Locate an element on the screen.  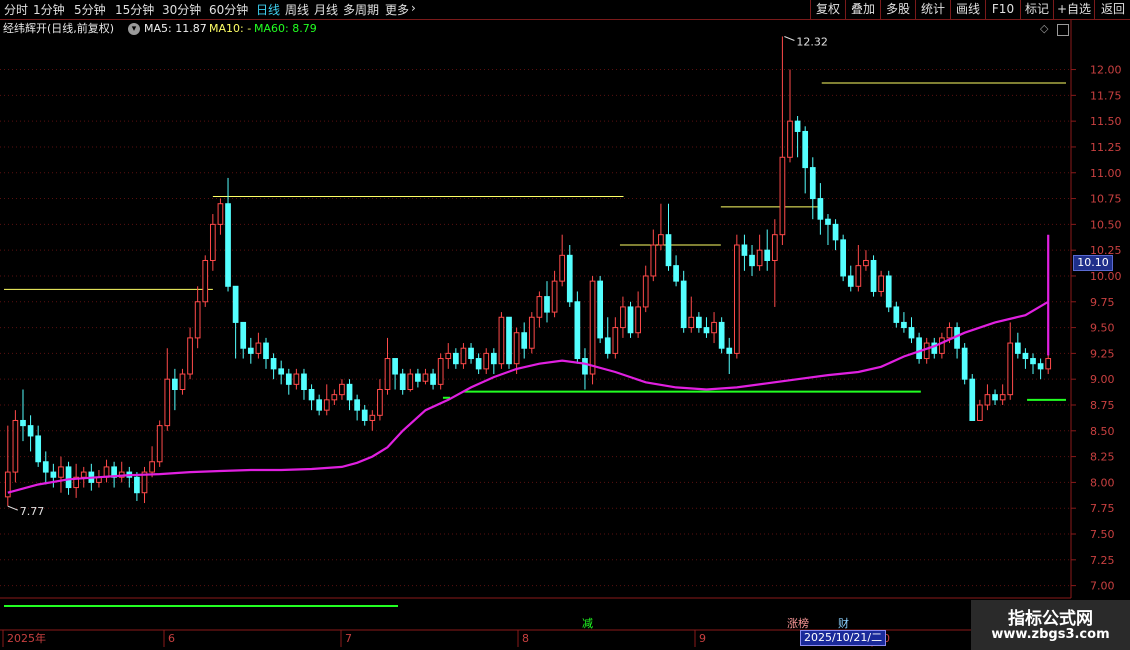
x-tick-label: 8 is located at coordinates (525, 638).